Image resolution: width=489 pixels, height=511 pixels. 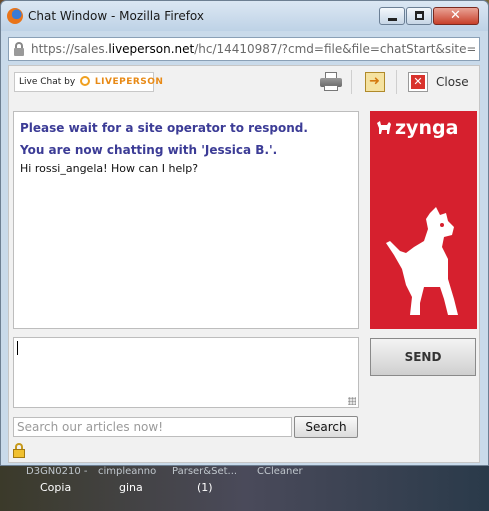 I want to click on desktop-icon-copia: Copia, so click(x=55, y=487).